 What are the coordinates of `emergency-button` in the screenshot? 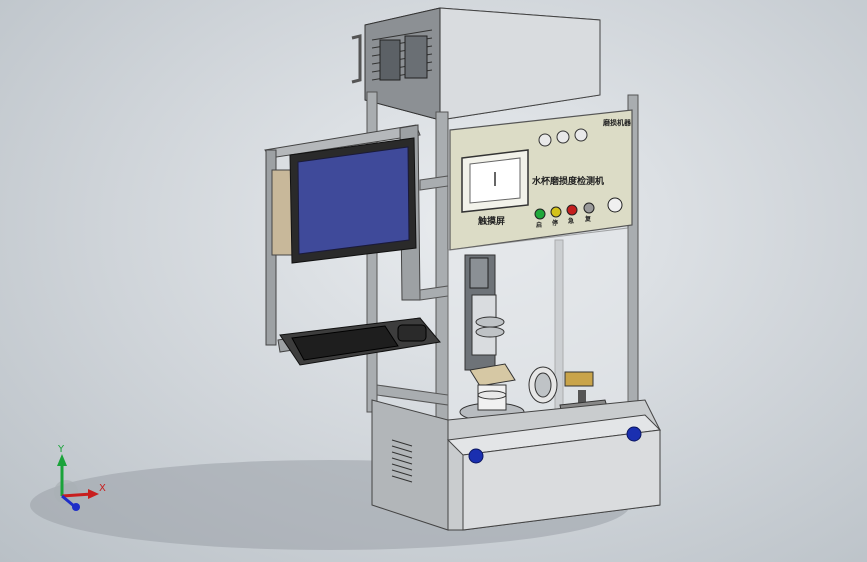 It's located at (615, 205).